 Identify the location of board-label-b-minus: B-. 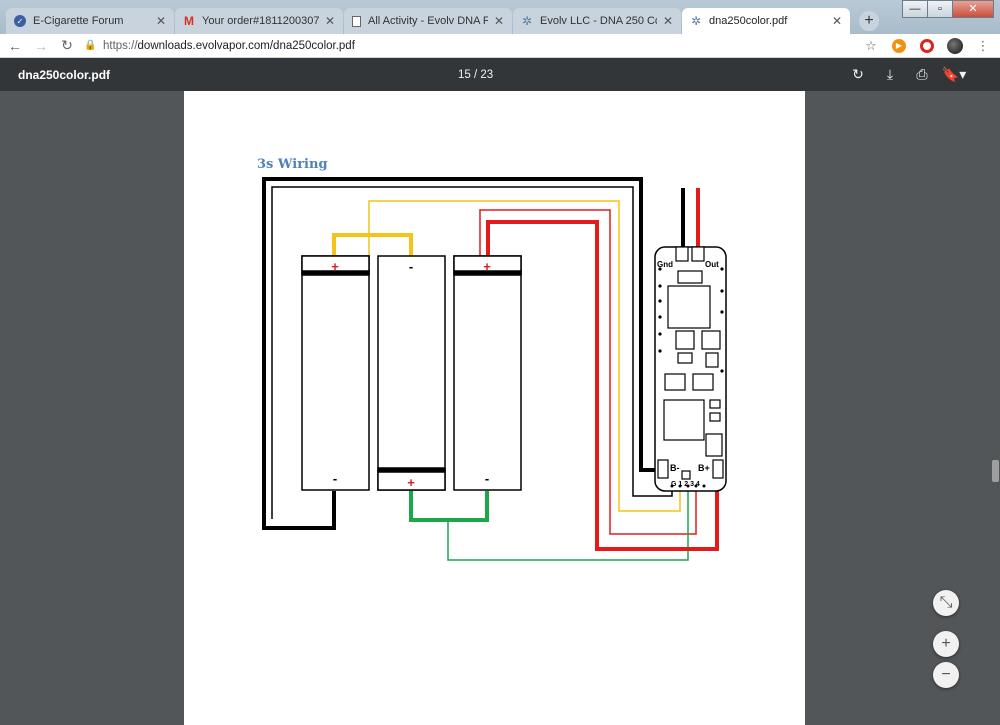
(675, 468).